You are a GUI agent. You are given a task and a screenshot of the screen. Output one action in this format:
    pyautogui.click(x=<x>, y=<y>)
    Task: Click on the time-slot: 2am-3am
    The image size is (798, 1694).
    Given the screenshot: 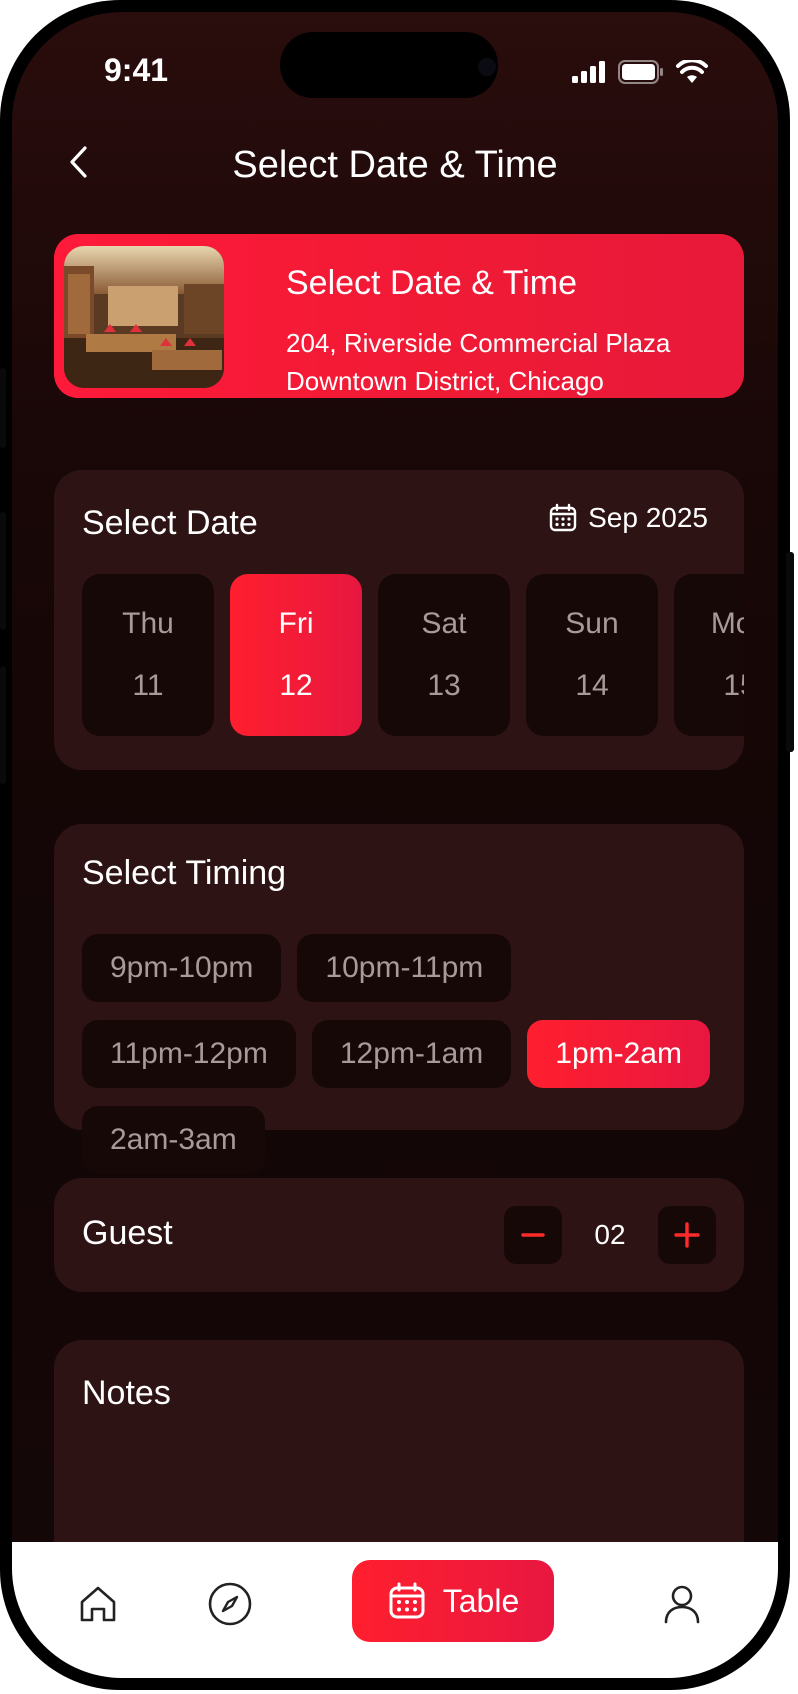 What is the action you would take?
    pyautogui.click(x=173, y=1140)
    